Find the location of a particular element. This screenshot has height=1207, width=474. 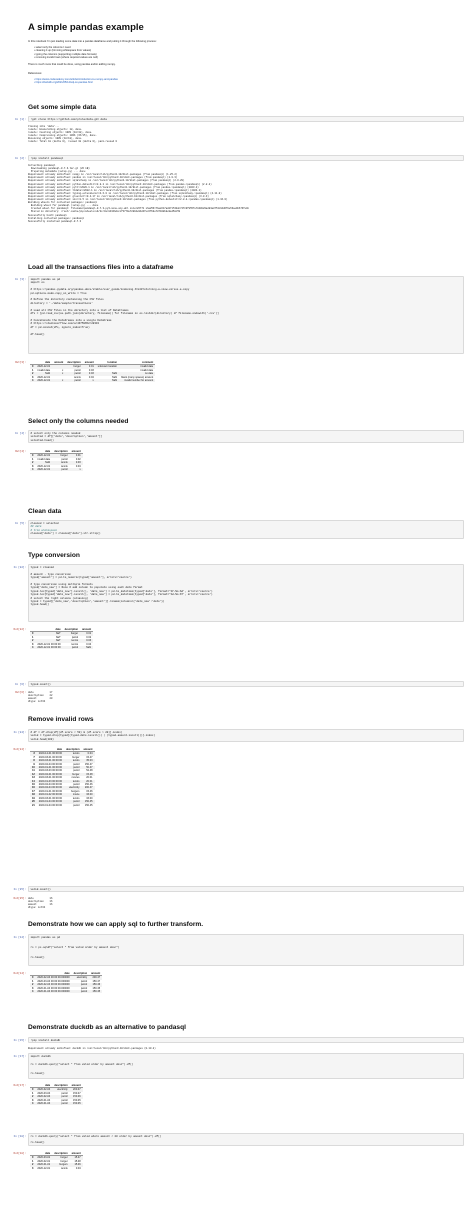

code-cell: valid.count() is located at coordinates (246, 889).